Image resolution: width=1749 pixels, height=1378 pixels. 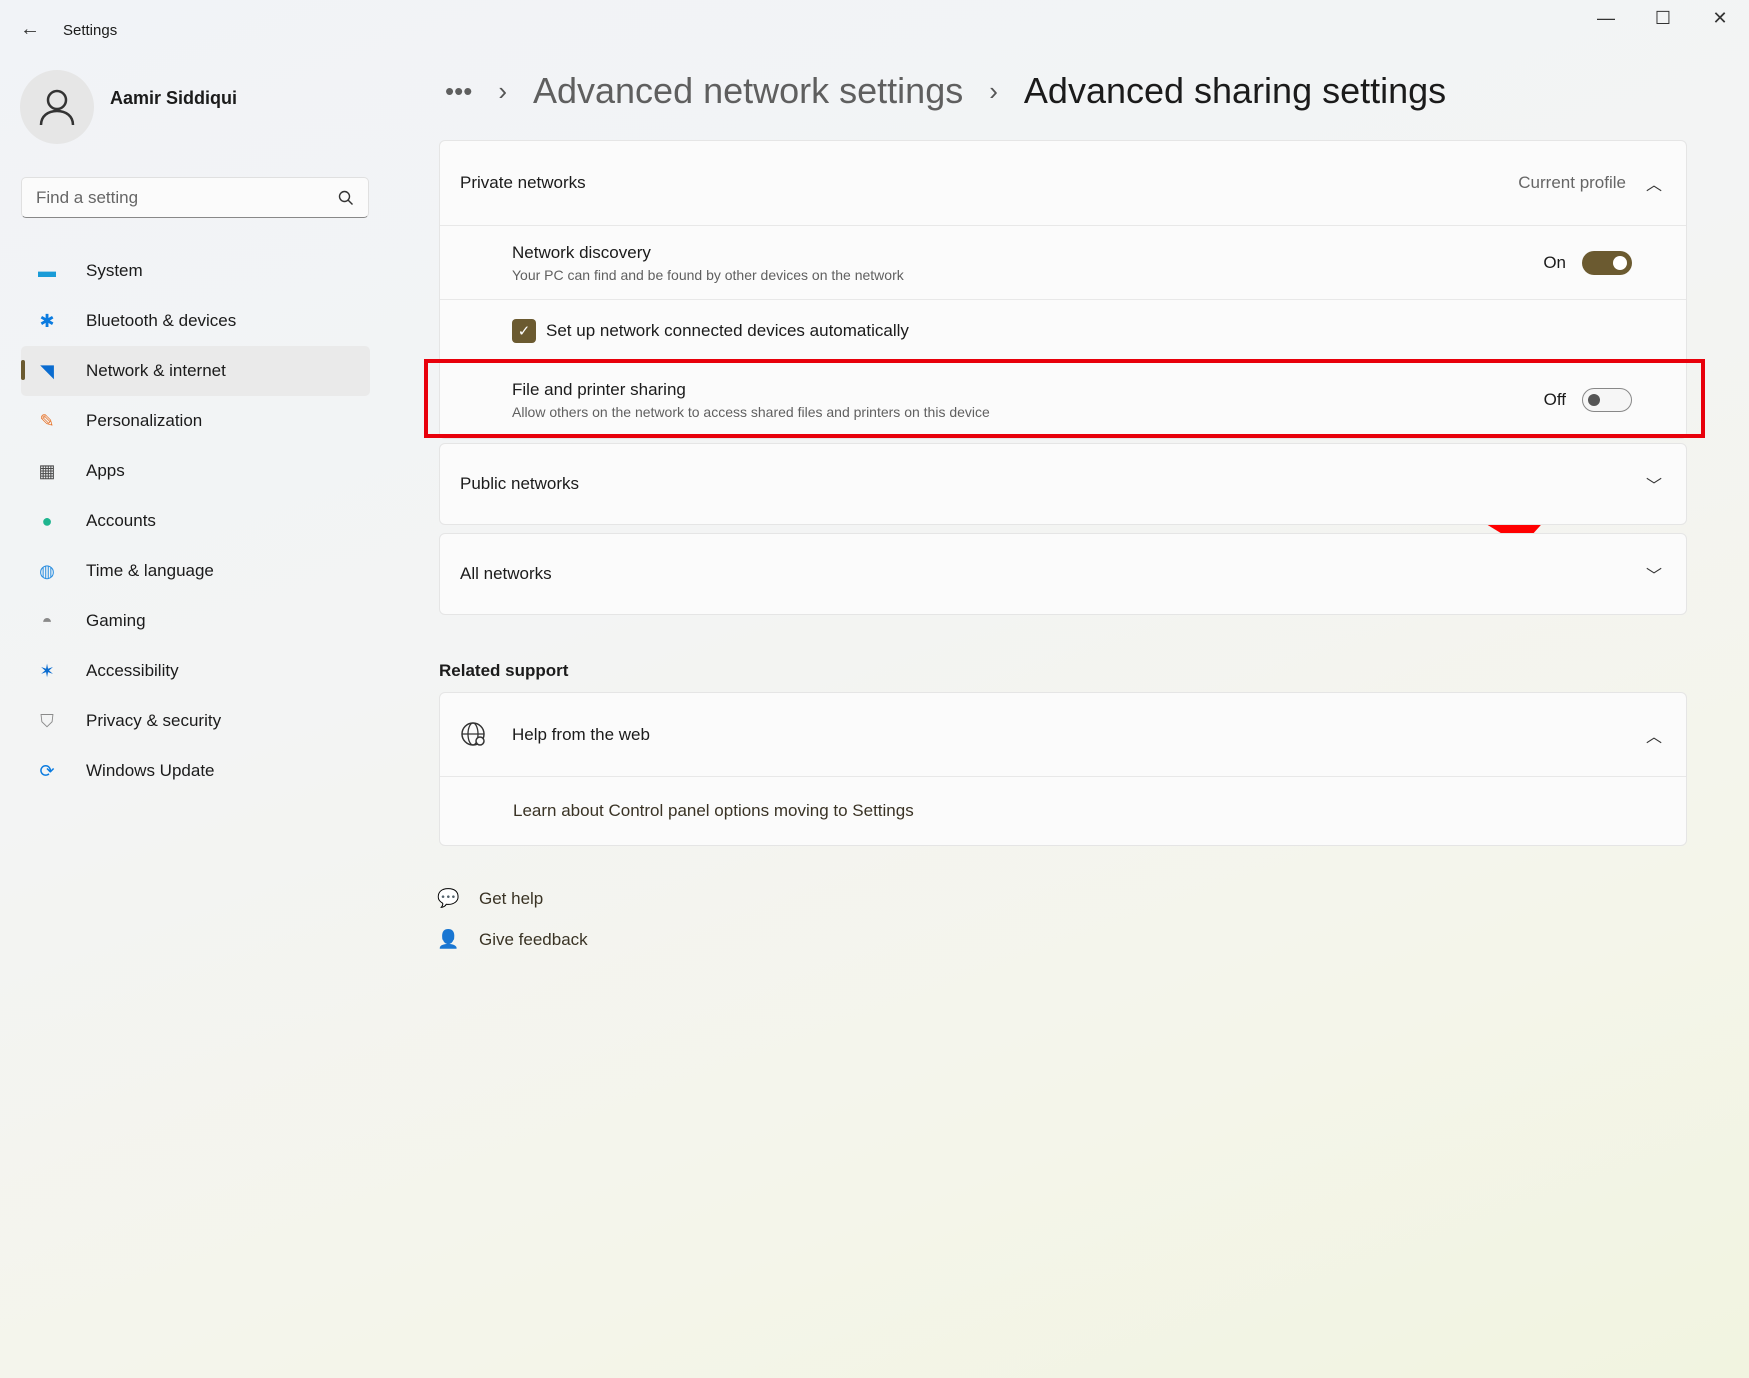 What do you see at coordinates (506, 573) in the screenshot?
I see `section-title: All networks` at bounding box center [506, 573].